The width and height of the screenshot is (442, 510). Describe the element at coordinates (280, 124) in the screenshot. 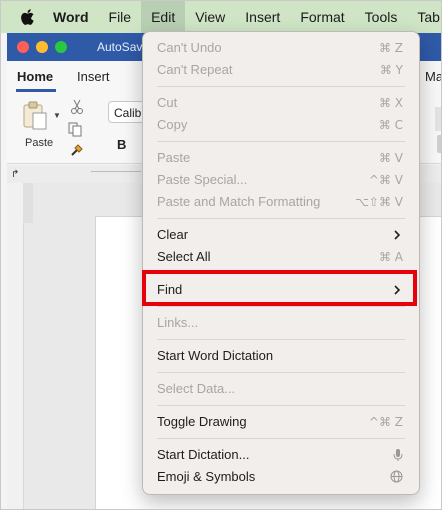

I see `menu-item-copy: Copy ⌘ C` at that location.